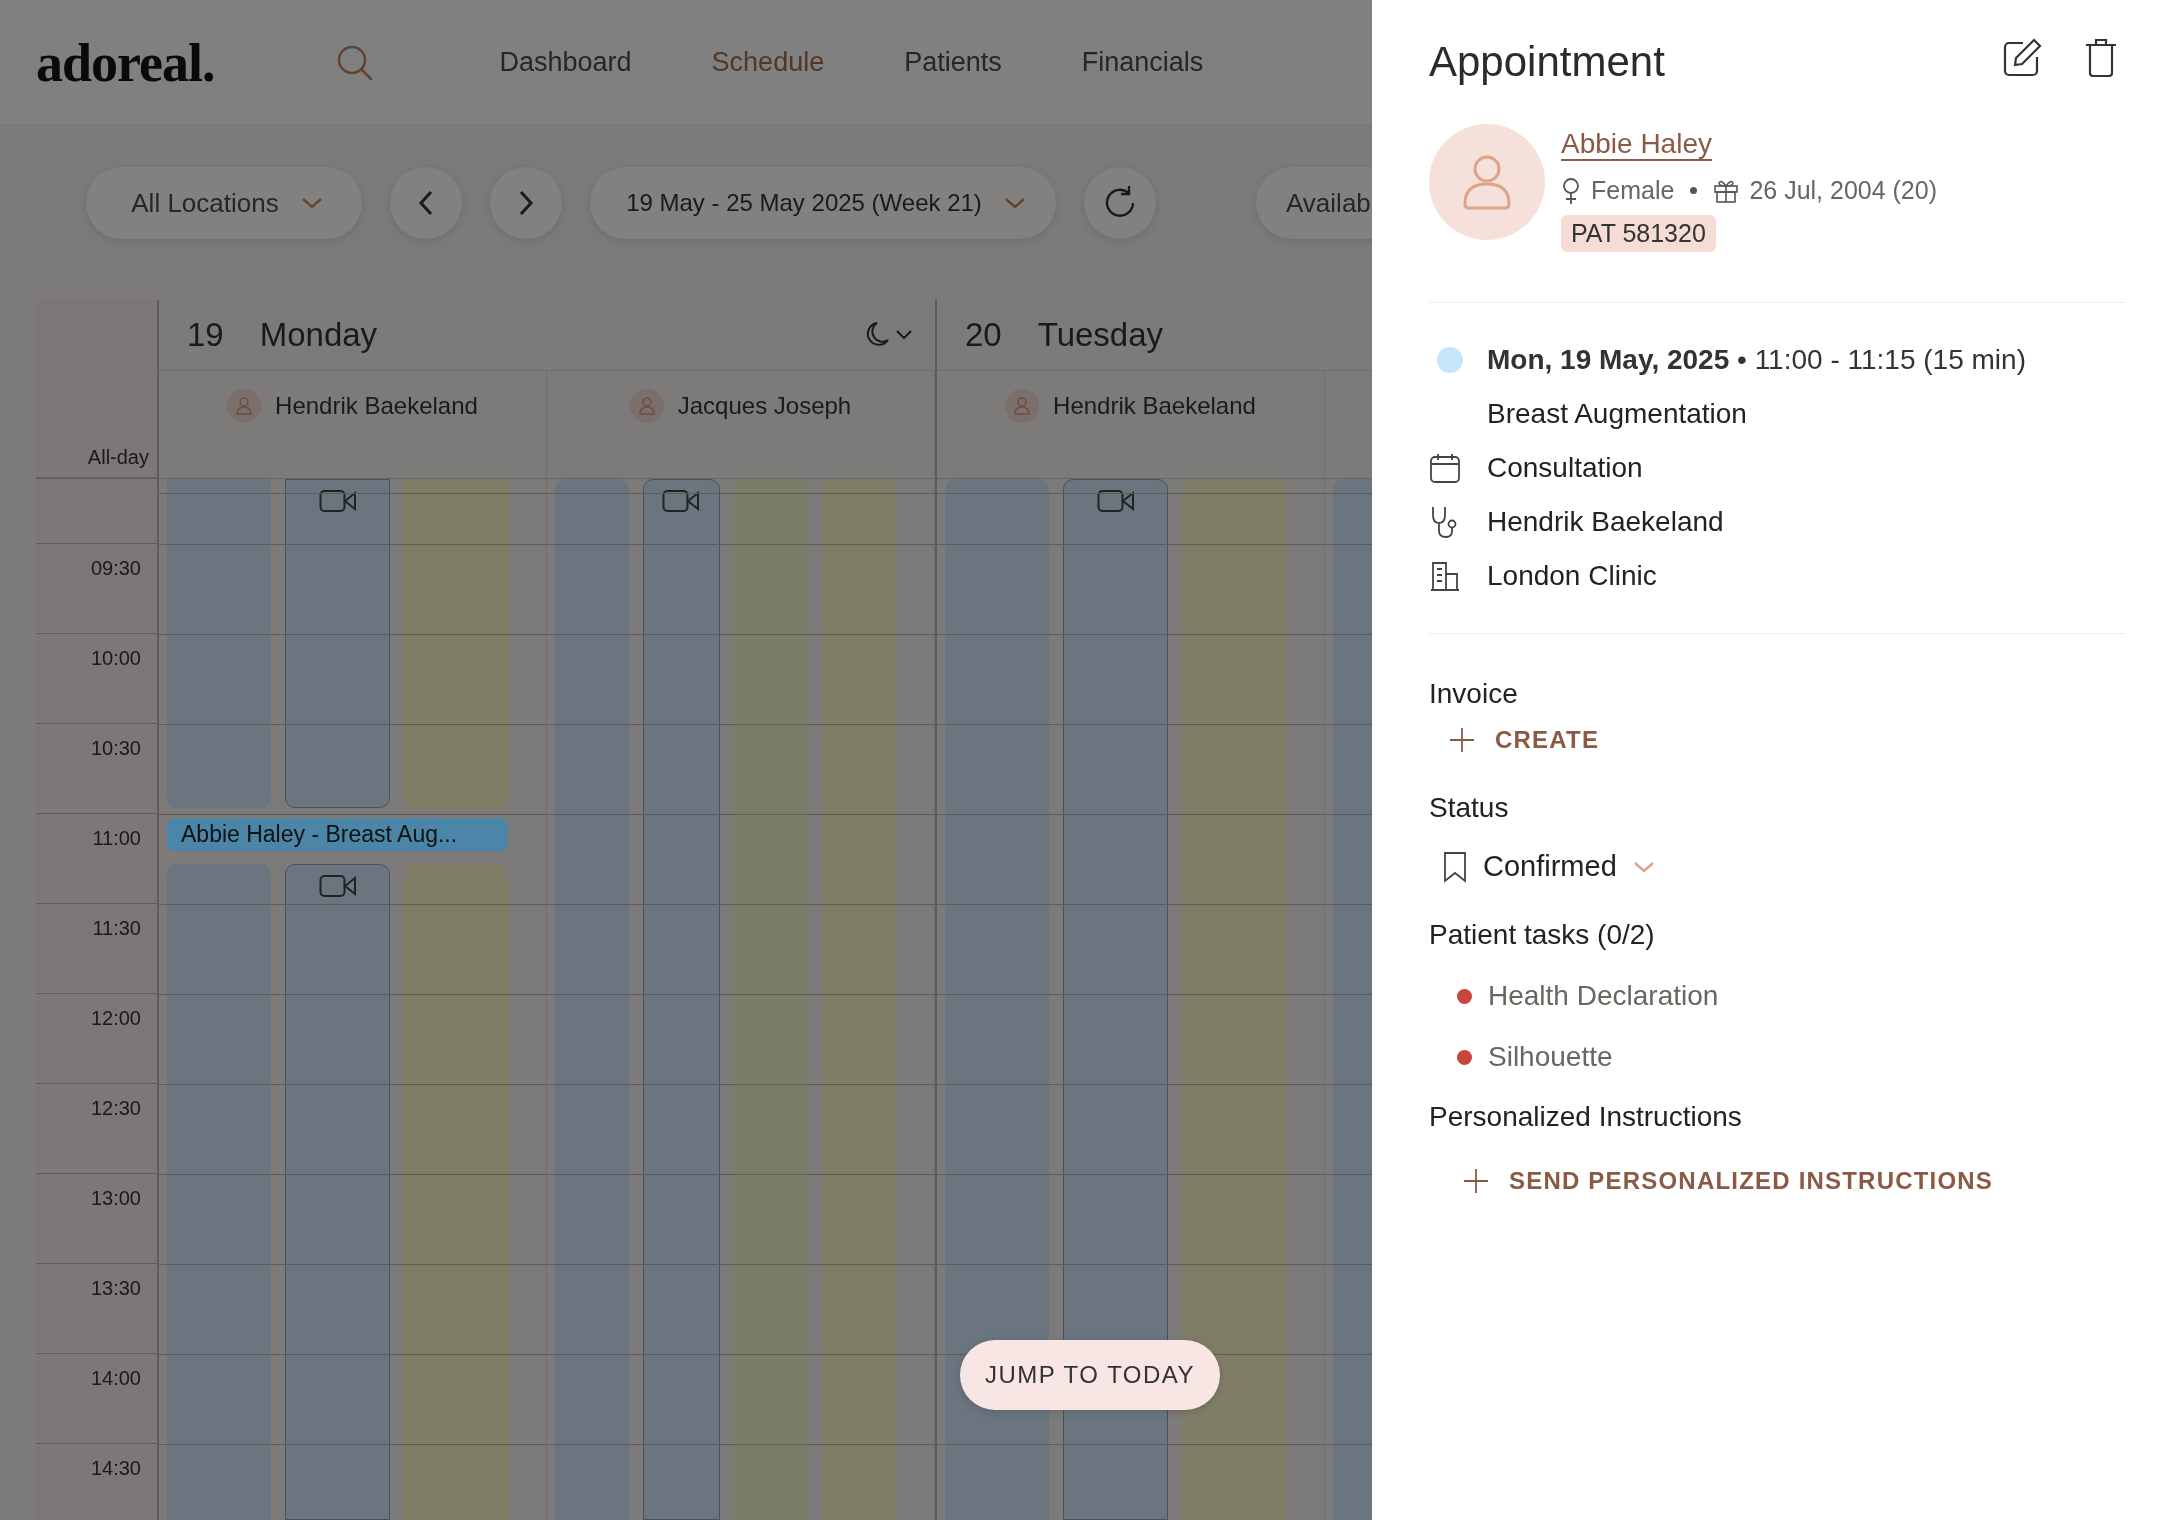 Image resolution: width=2182 pixels, height=1520 pixels. Describe the element at coordinates (116, 929) in the screenshot. I see `time-label: 11:30` at that location.